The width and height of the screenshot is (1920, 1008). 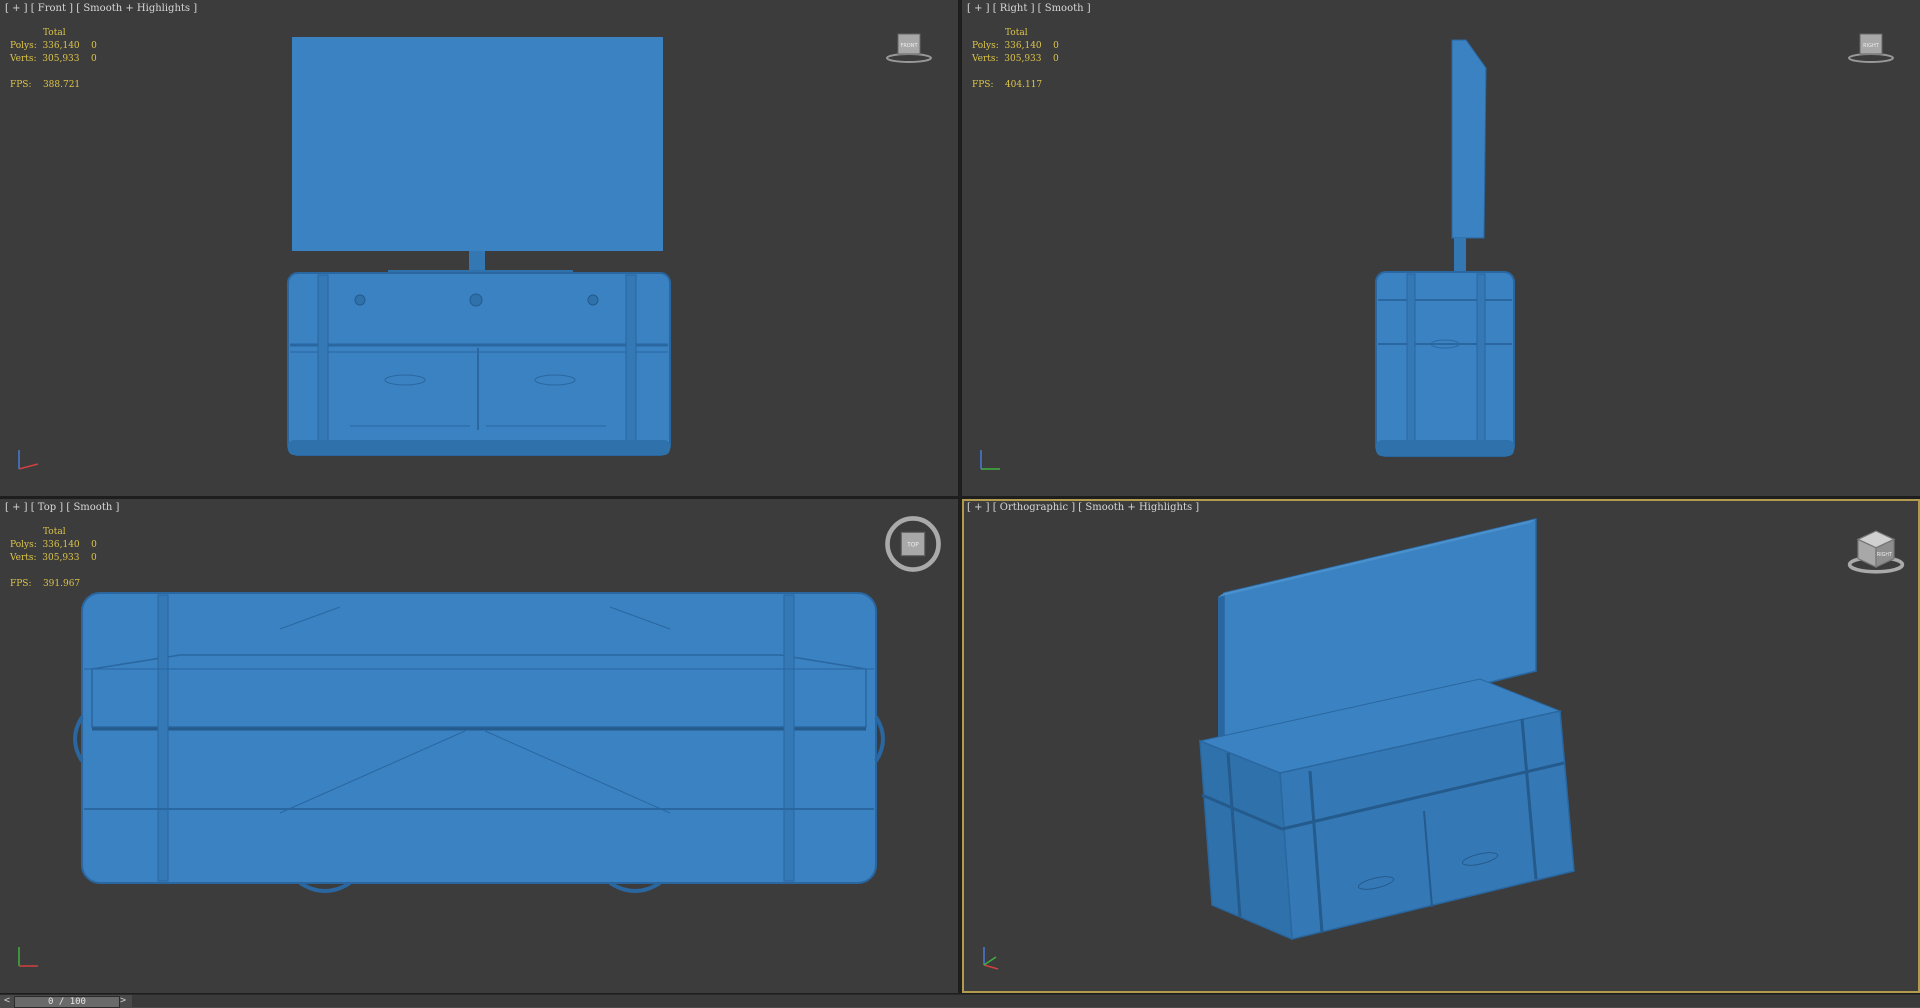 What do you see at coordinates (1026, 1001) in the screenshot?
I see `timeline-track` at bounding box center [1026, 1001].